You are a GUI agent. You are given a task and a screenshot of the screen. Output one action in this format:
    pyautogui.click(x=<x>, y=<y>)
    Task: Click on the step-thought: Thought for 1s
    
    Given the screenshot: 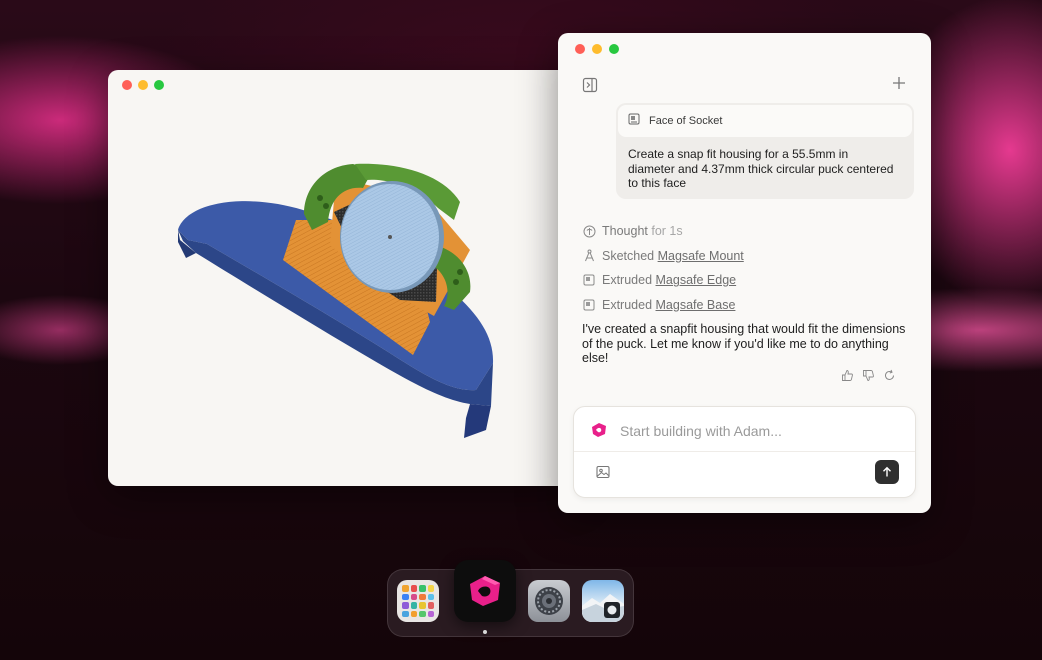 What is the action you would take?
    pyautogui.click(x=663, y=231)
    